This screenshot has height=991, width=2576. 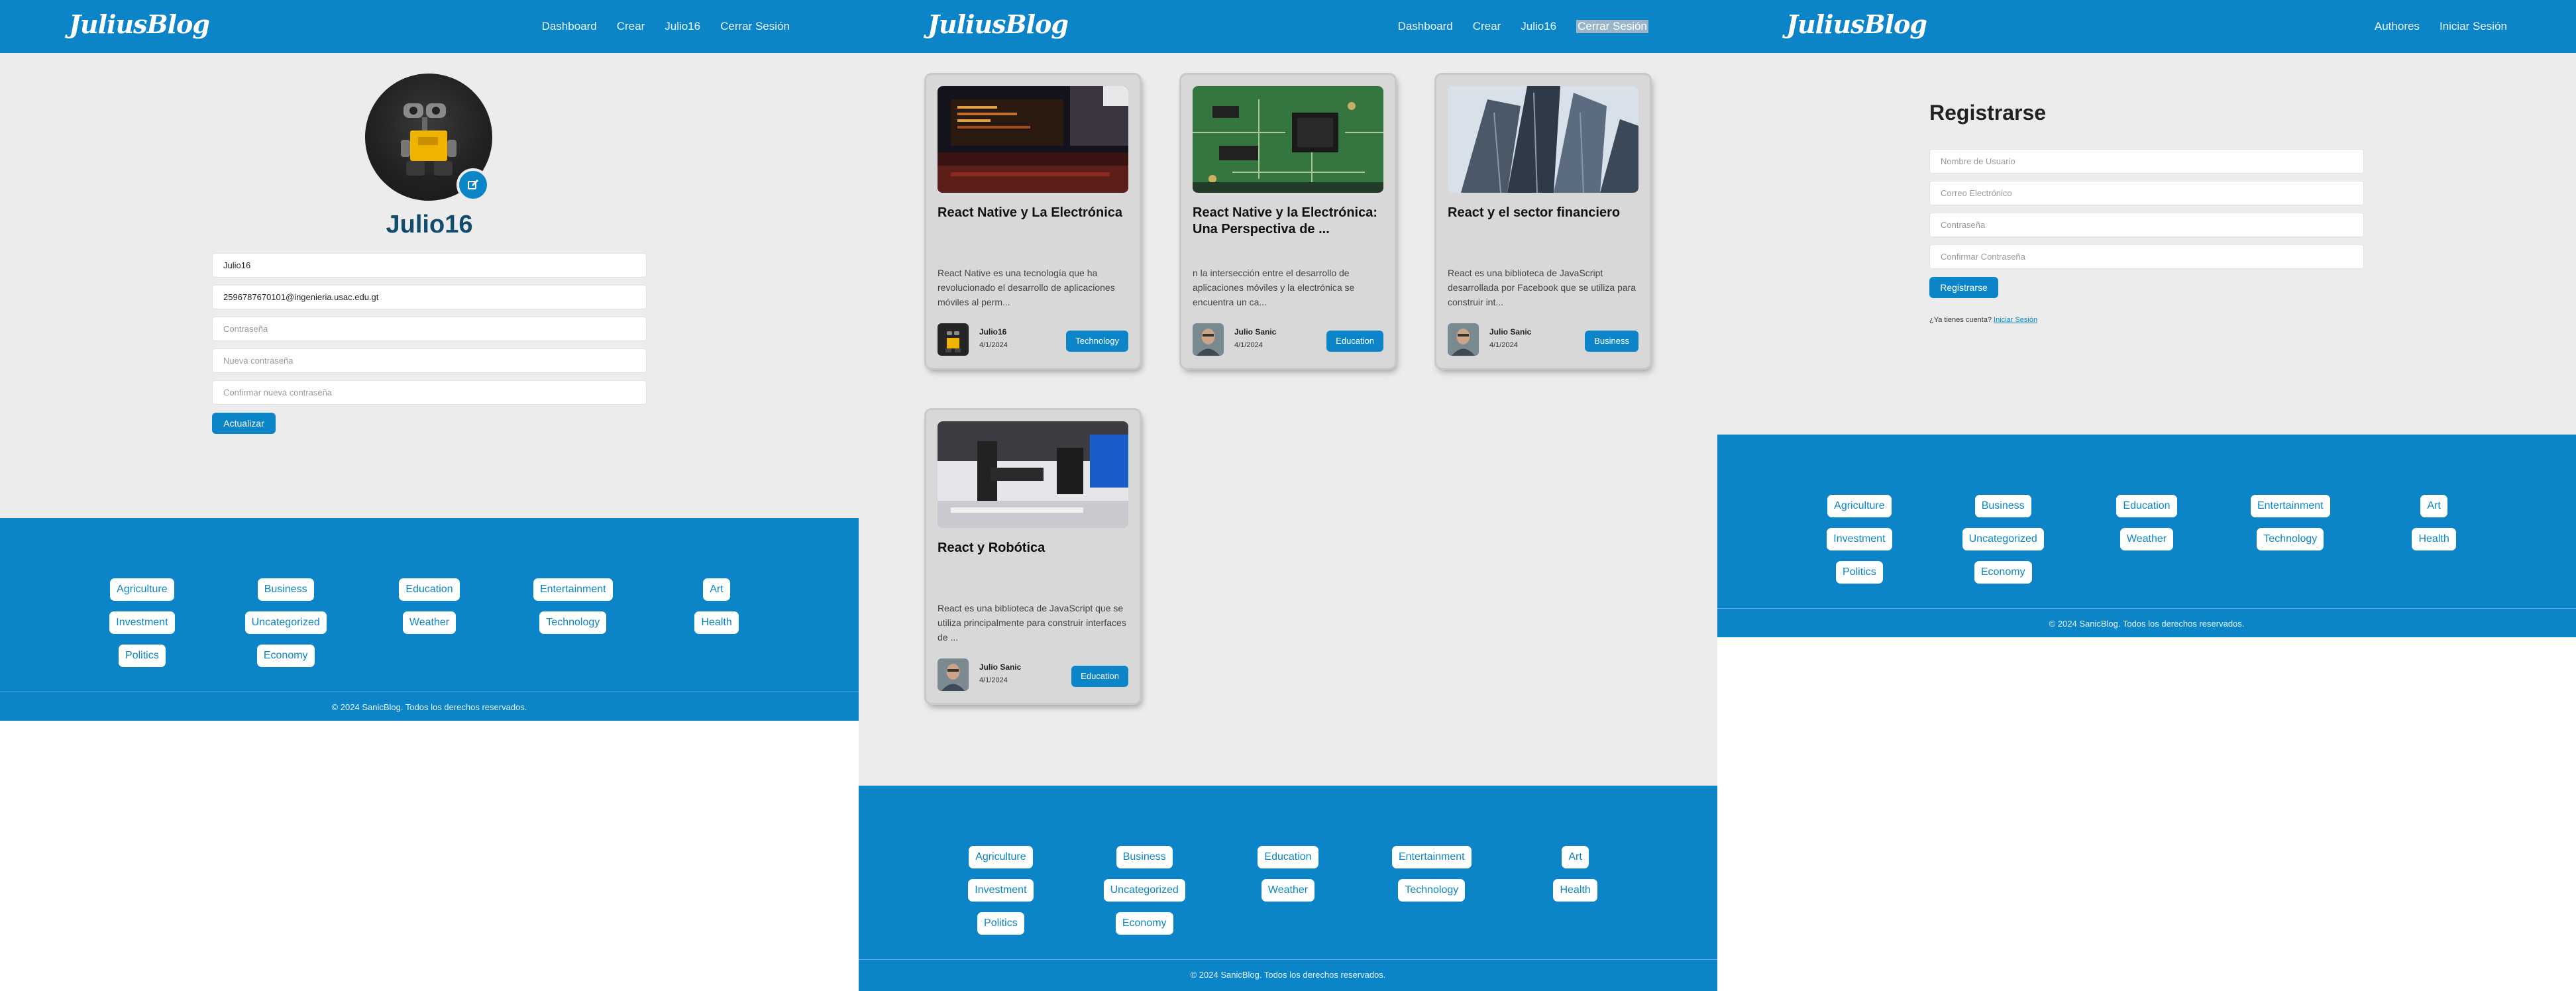 What do you see at coordinates (2473, 27) in the screenshot?
I see `nav-login: Iniciar Sesión` at bounding box center [2473, 27].